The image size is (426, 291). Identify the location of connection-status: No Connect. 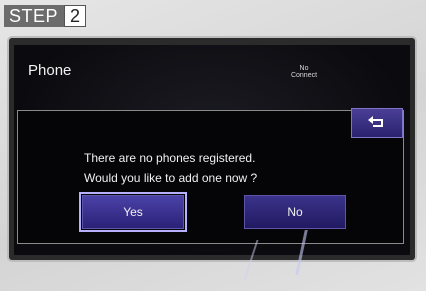
(304, 72).